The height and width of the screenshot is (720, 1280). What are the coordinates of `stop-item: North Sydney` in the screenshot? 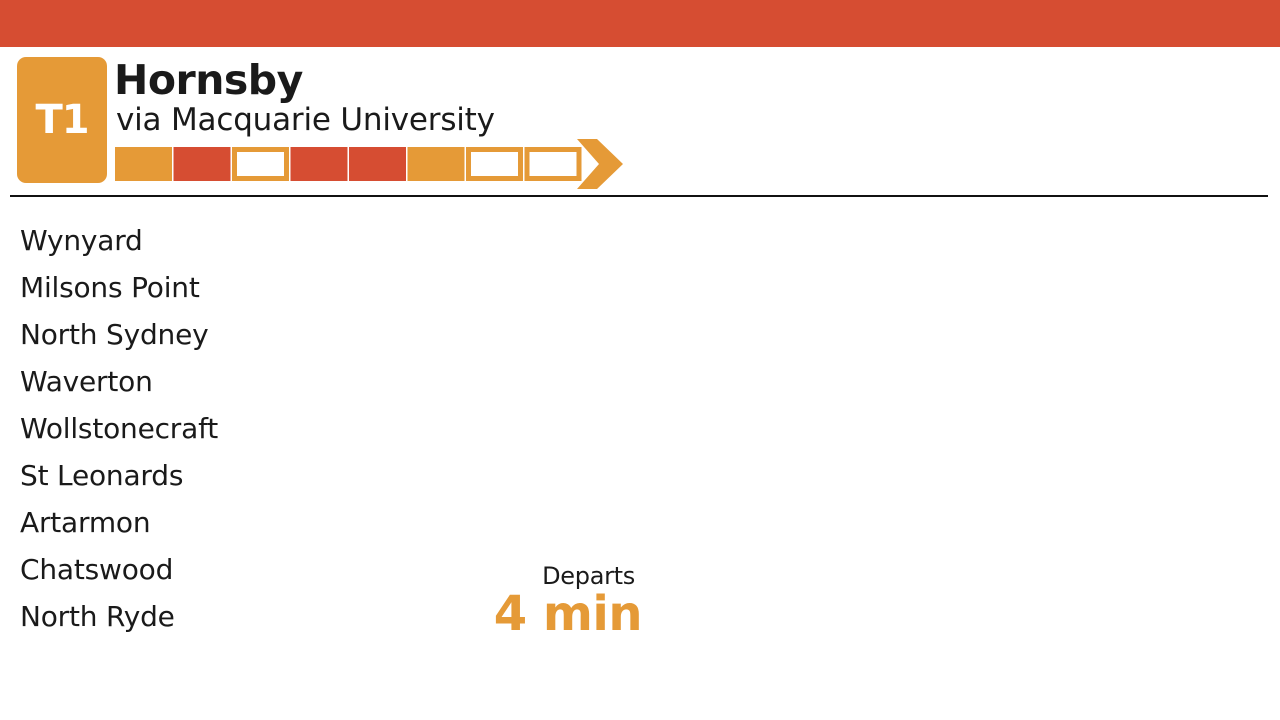 It's located at (114, 334).